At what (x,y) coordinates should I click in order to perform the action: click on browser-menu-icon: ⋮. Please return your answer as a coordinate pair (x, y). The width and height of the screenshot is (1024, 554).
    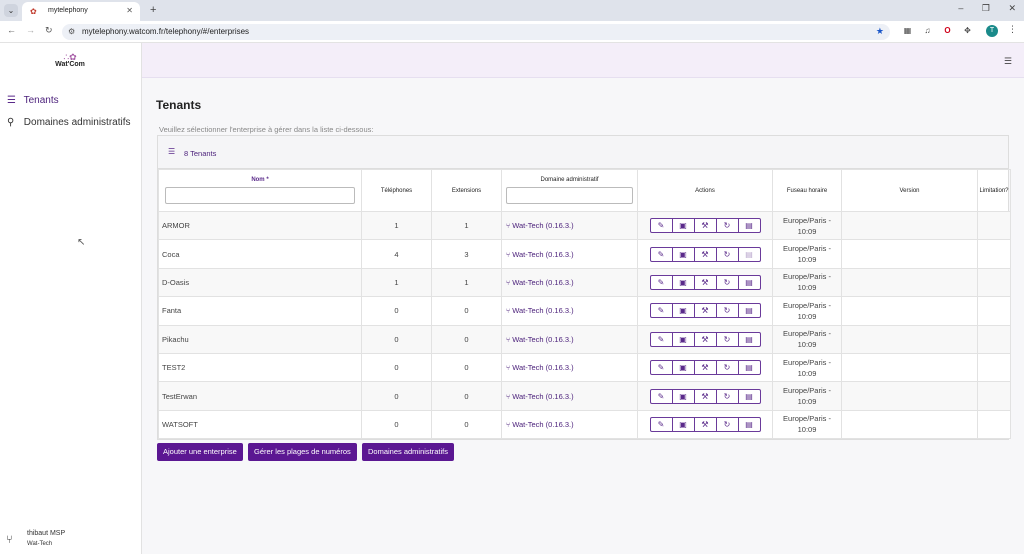
    Looking at the image, I should click on (1012, 29).